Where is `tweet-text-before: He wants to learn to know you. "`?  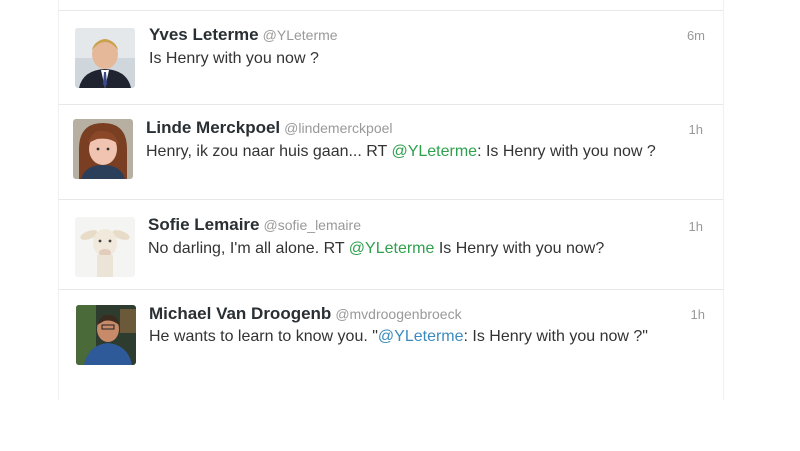 tweet-text-before: He wants to learn to know you. " is located at coordinates (263, 336).